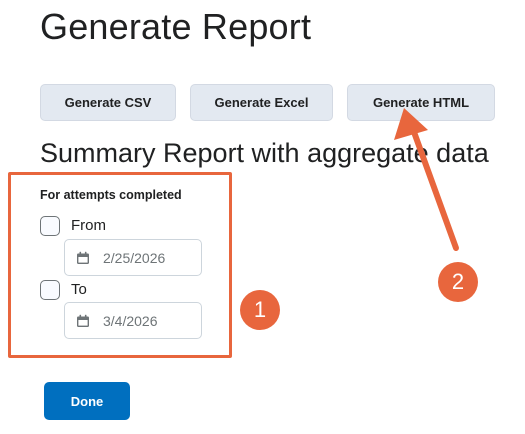 The height and width of the screenshot is (434, 525). Describe the element at coordinates (108, 102) in the screenshot. I see `generate-csv-button: Generate CSV` at that location.